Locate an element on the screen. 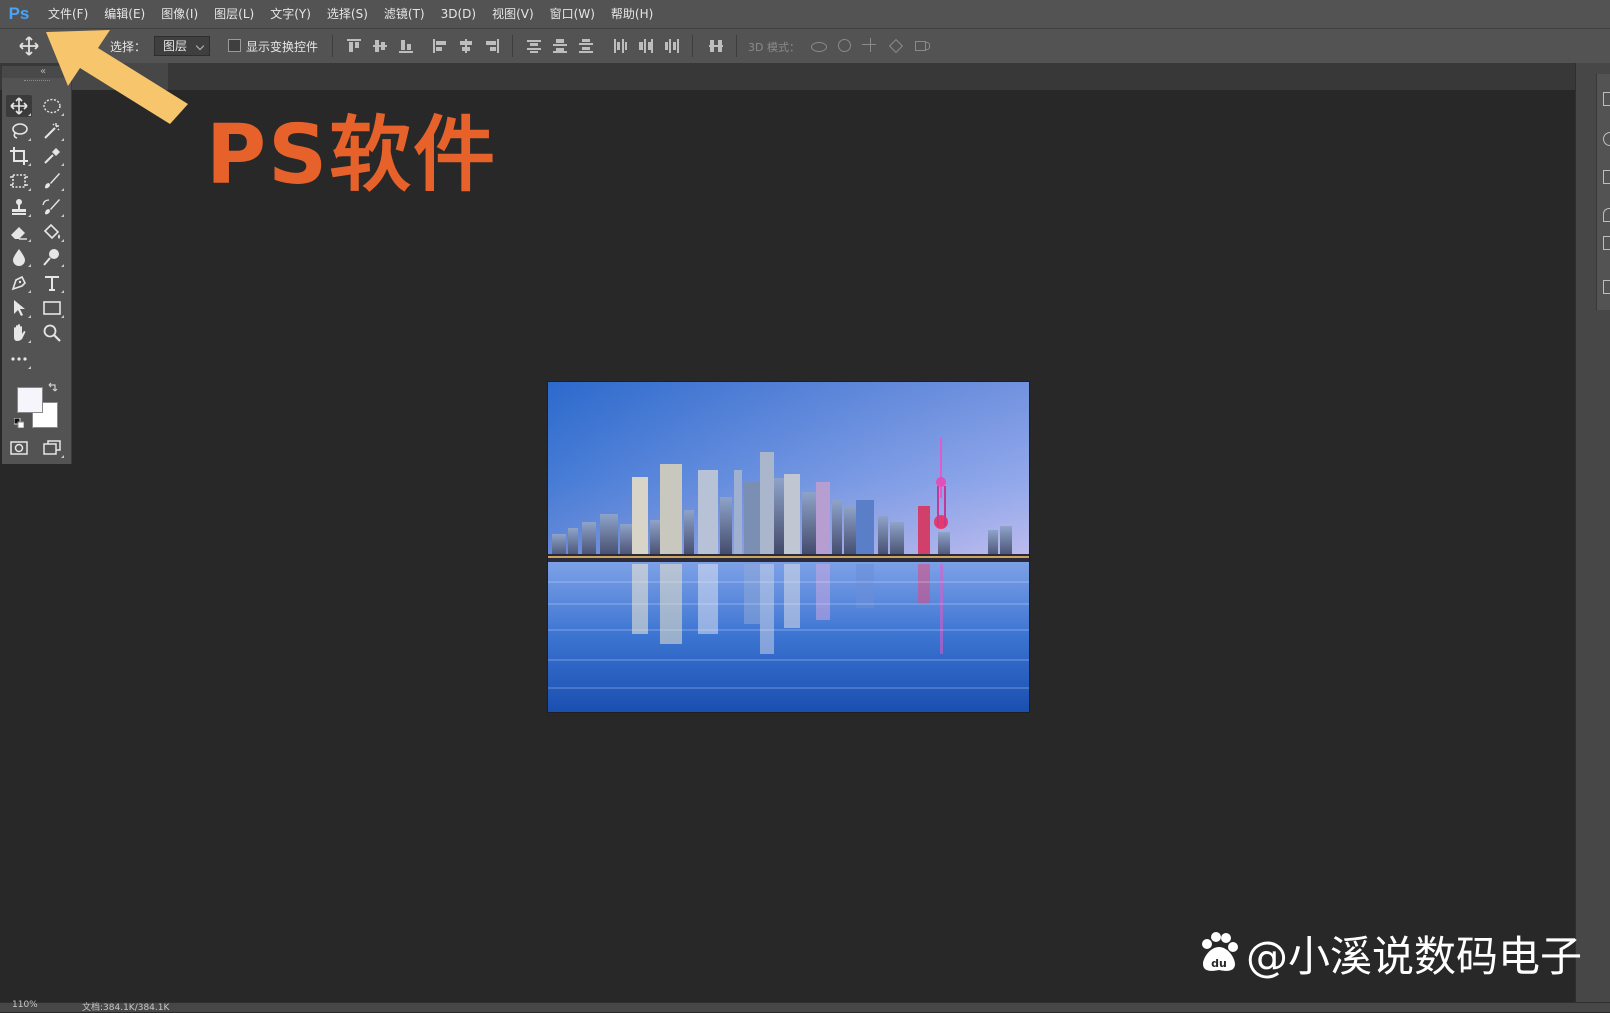  path-selection-tool-button is located at coordinates (19, 308).